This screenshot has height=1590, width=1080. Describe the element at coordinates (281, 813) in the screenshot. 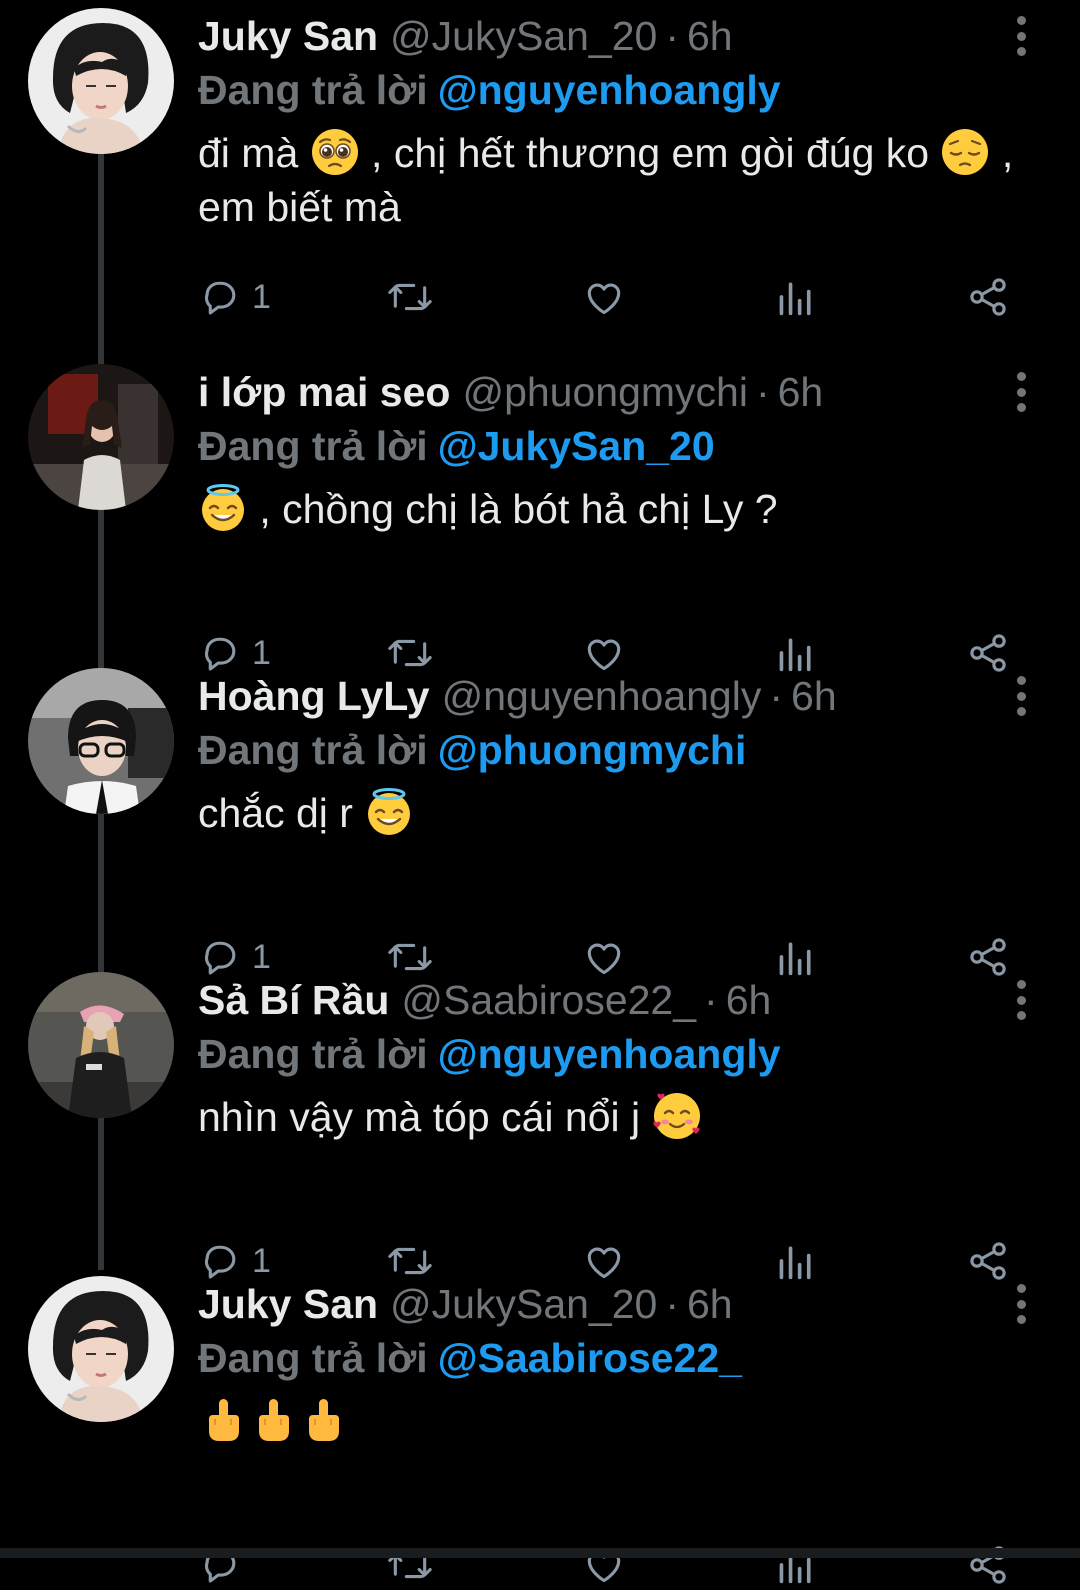

I see `tweet-text-segment: chắc dị r` at that location.